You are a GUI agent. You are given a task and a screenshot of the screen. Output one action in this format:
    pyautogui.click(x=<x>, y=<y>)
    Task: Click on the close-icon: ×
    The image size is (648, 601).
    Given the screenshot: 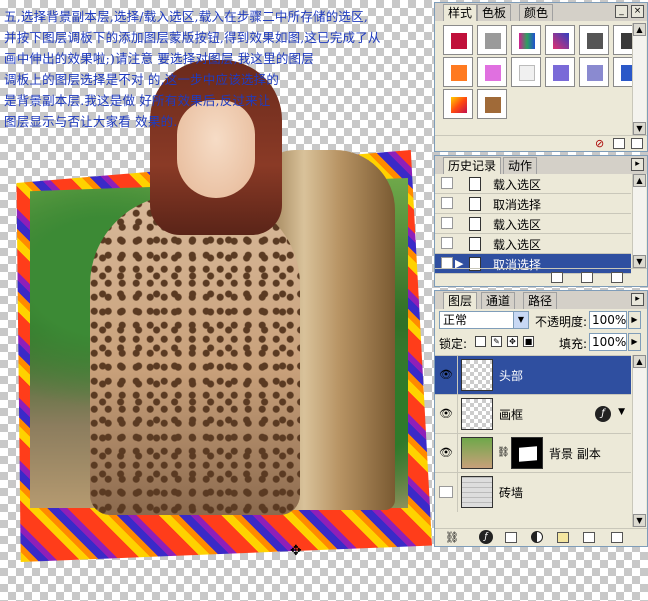 What is the action you would take?
    pyautogui.click(x=637, y=11)
    